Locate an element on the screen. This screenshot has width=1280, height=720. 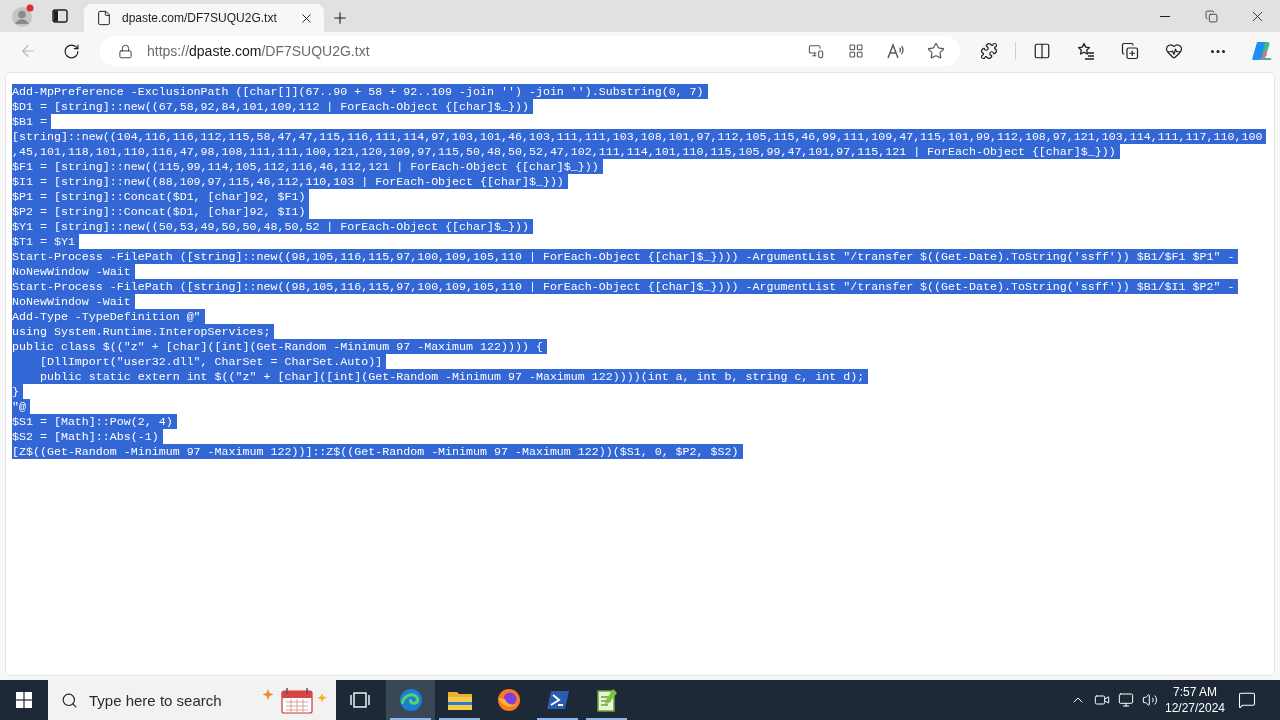
camera-icon is located at coordinates (1102, 700).